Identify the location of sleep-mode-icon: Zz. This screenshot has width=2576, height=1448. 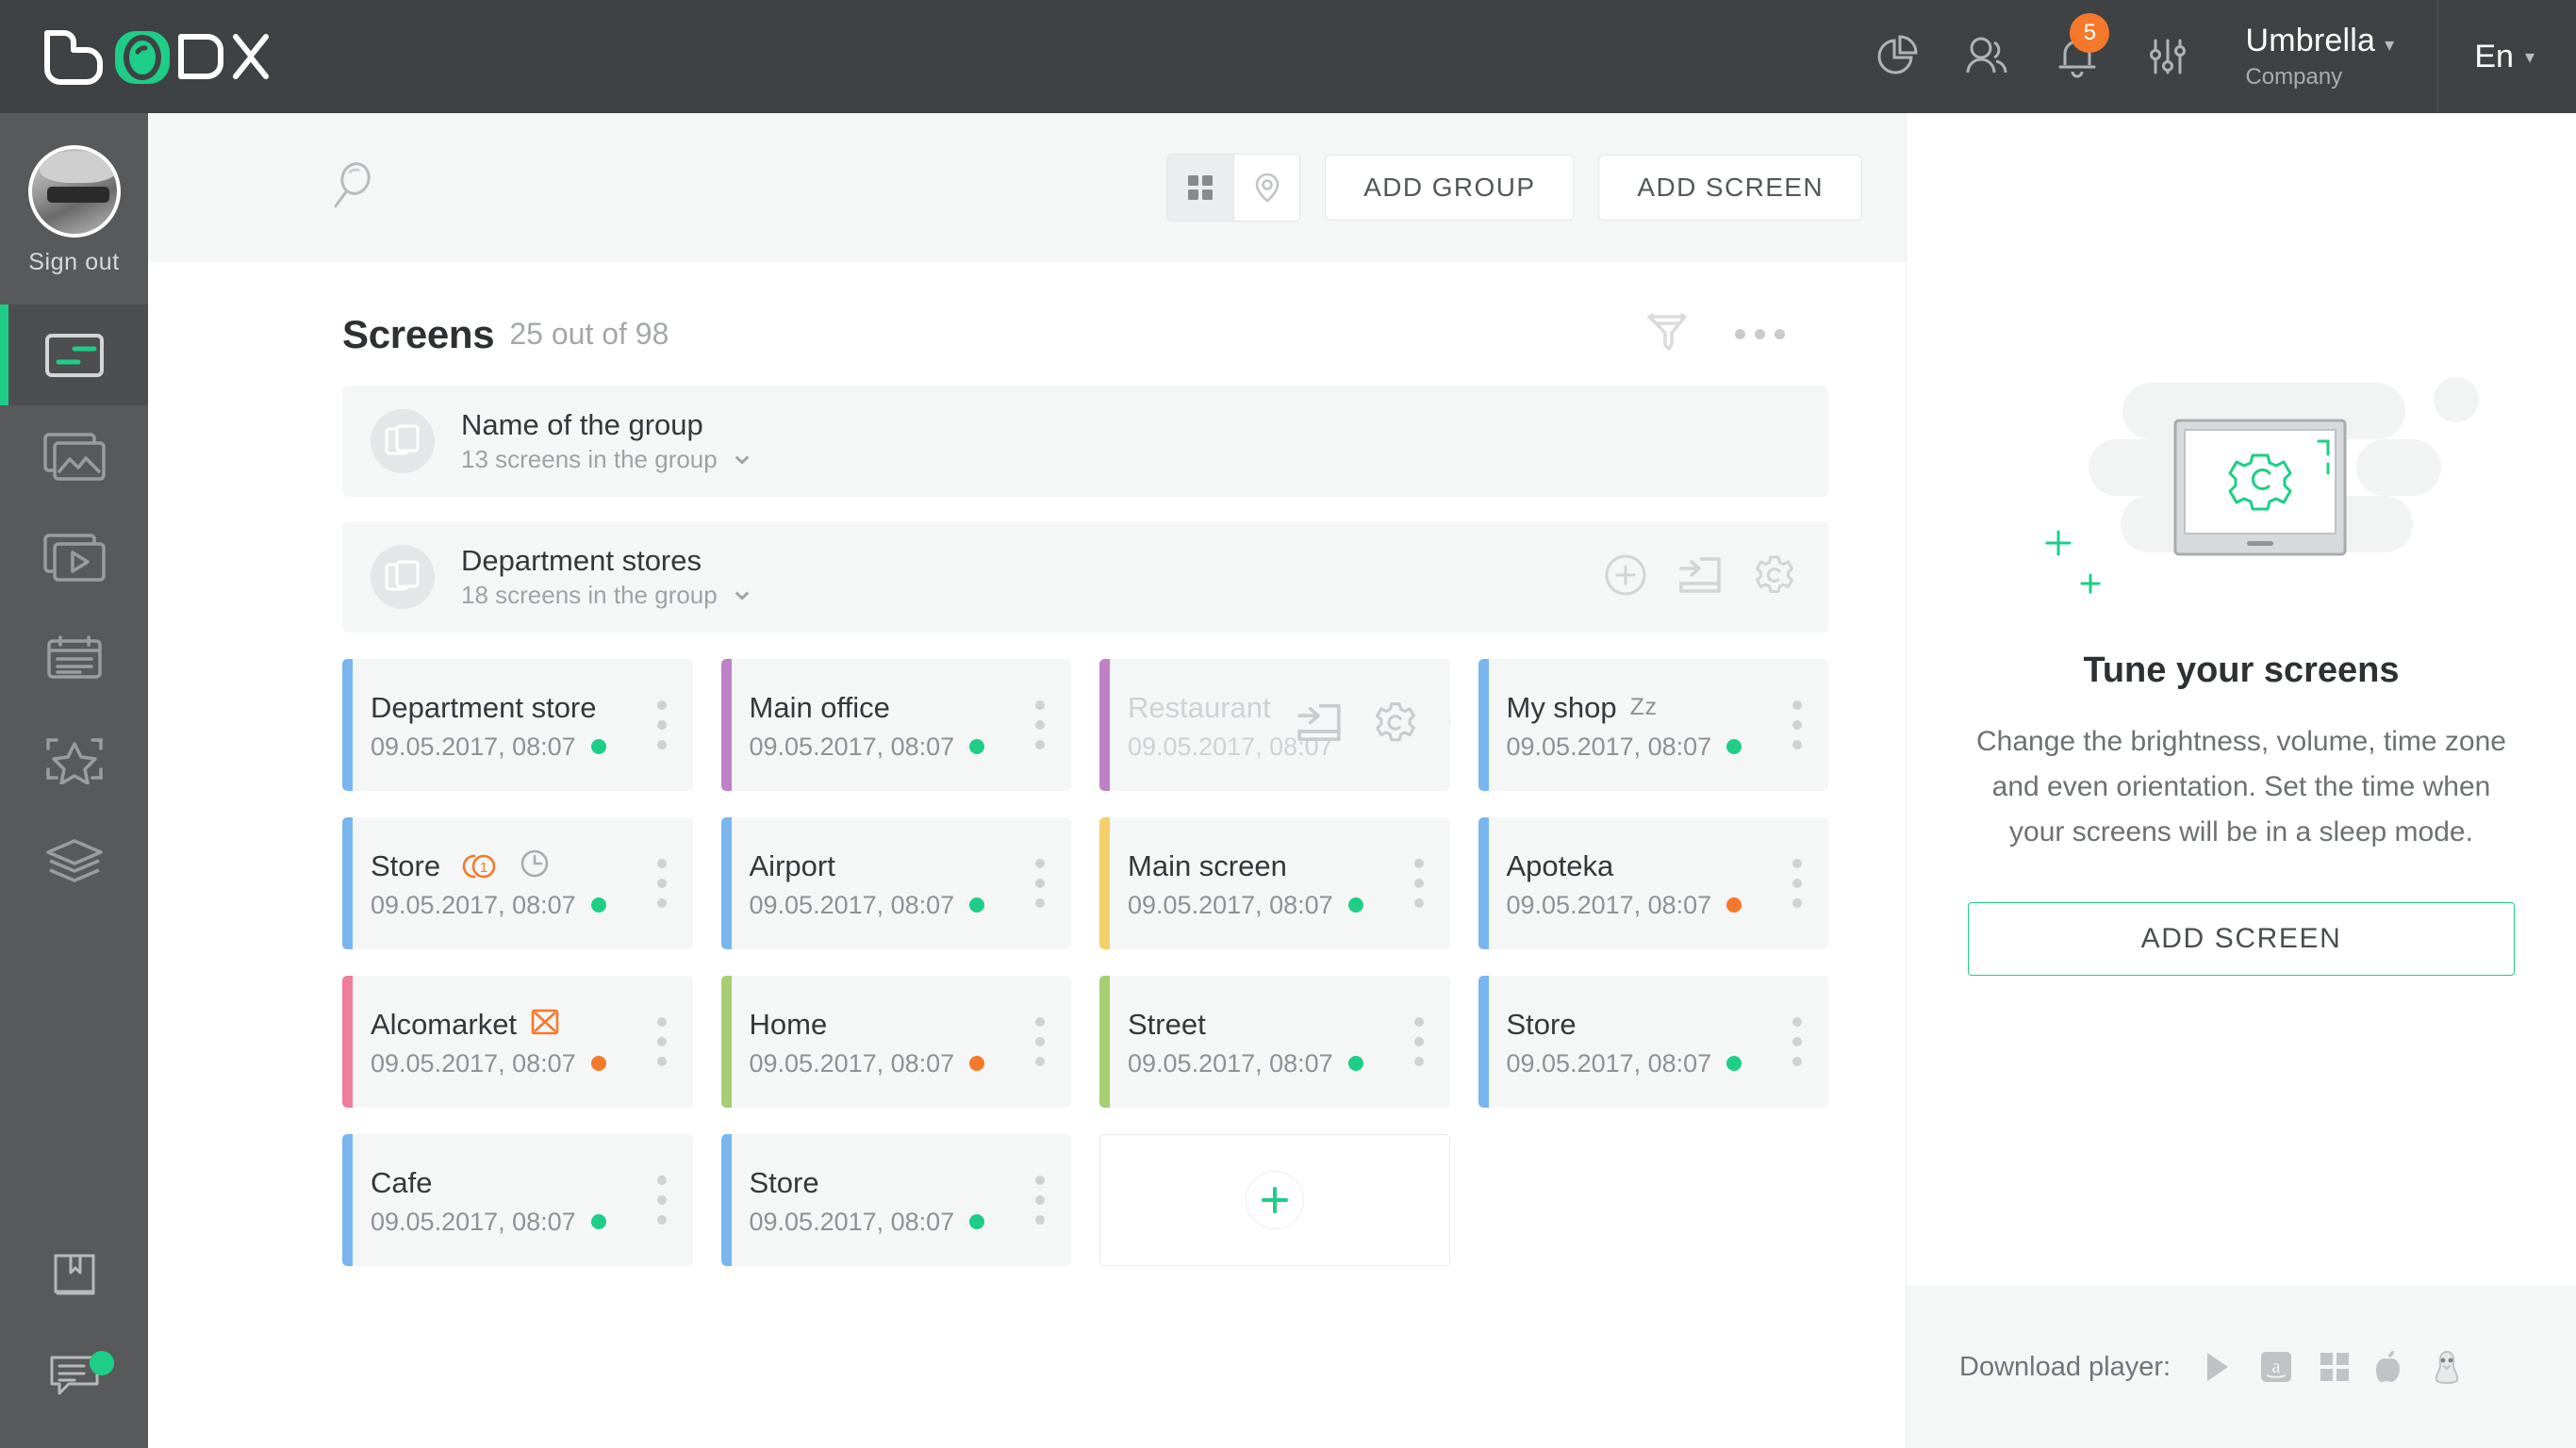
(1643, 707).